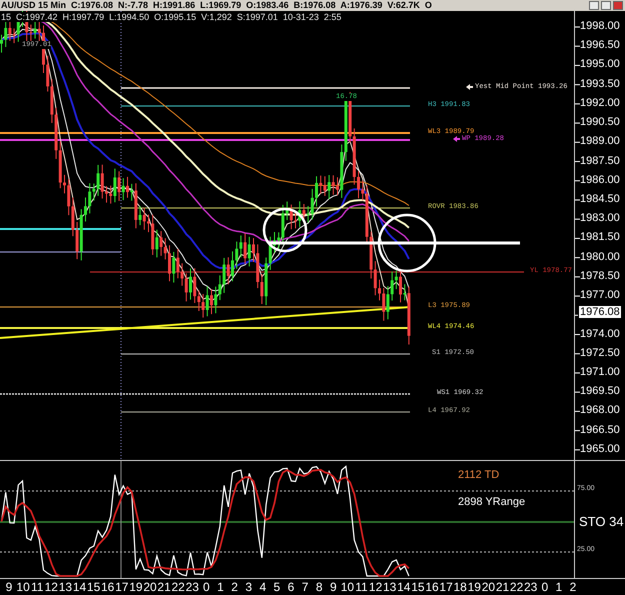 The height and width of the screenshot is (595, 625). Describe the element at coordinates (492, 502) in the screenshot. I see `indicator-label: 2898 YRange` at that location.